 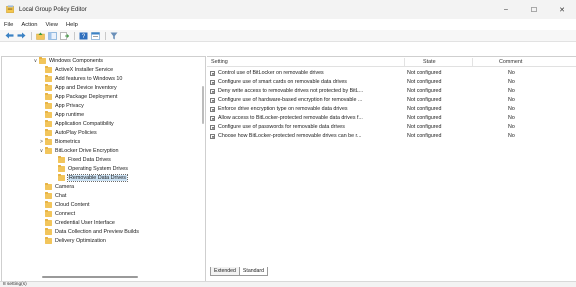 I want to click on window-title: Local Group Policy Editor, so click(x=53, y=9).